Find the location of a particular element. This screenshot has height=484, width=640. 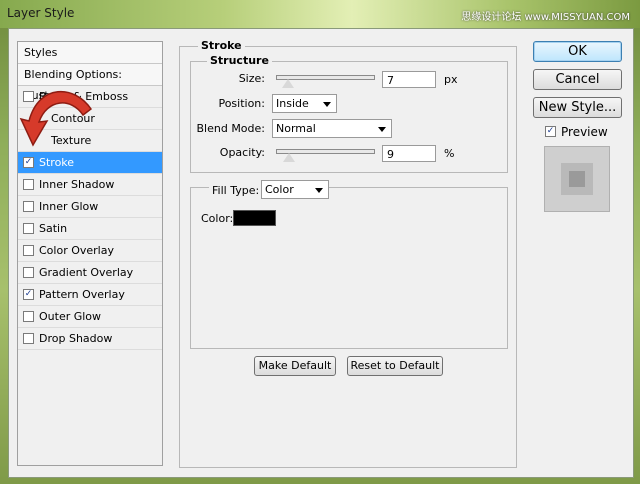

style-item-pattern-overlay: Pattern Overlay is located at coordinates (90, 295).